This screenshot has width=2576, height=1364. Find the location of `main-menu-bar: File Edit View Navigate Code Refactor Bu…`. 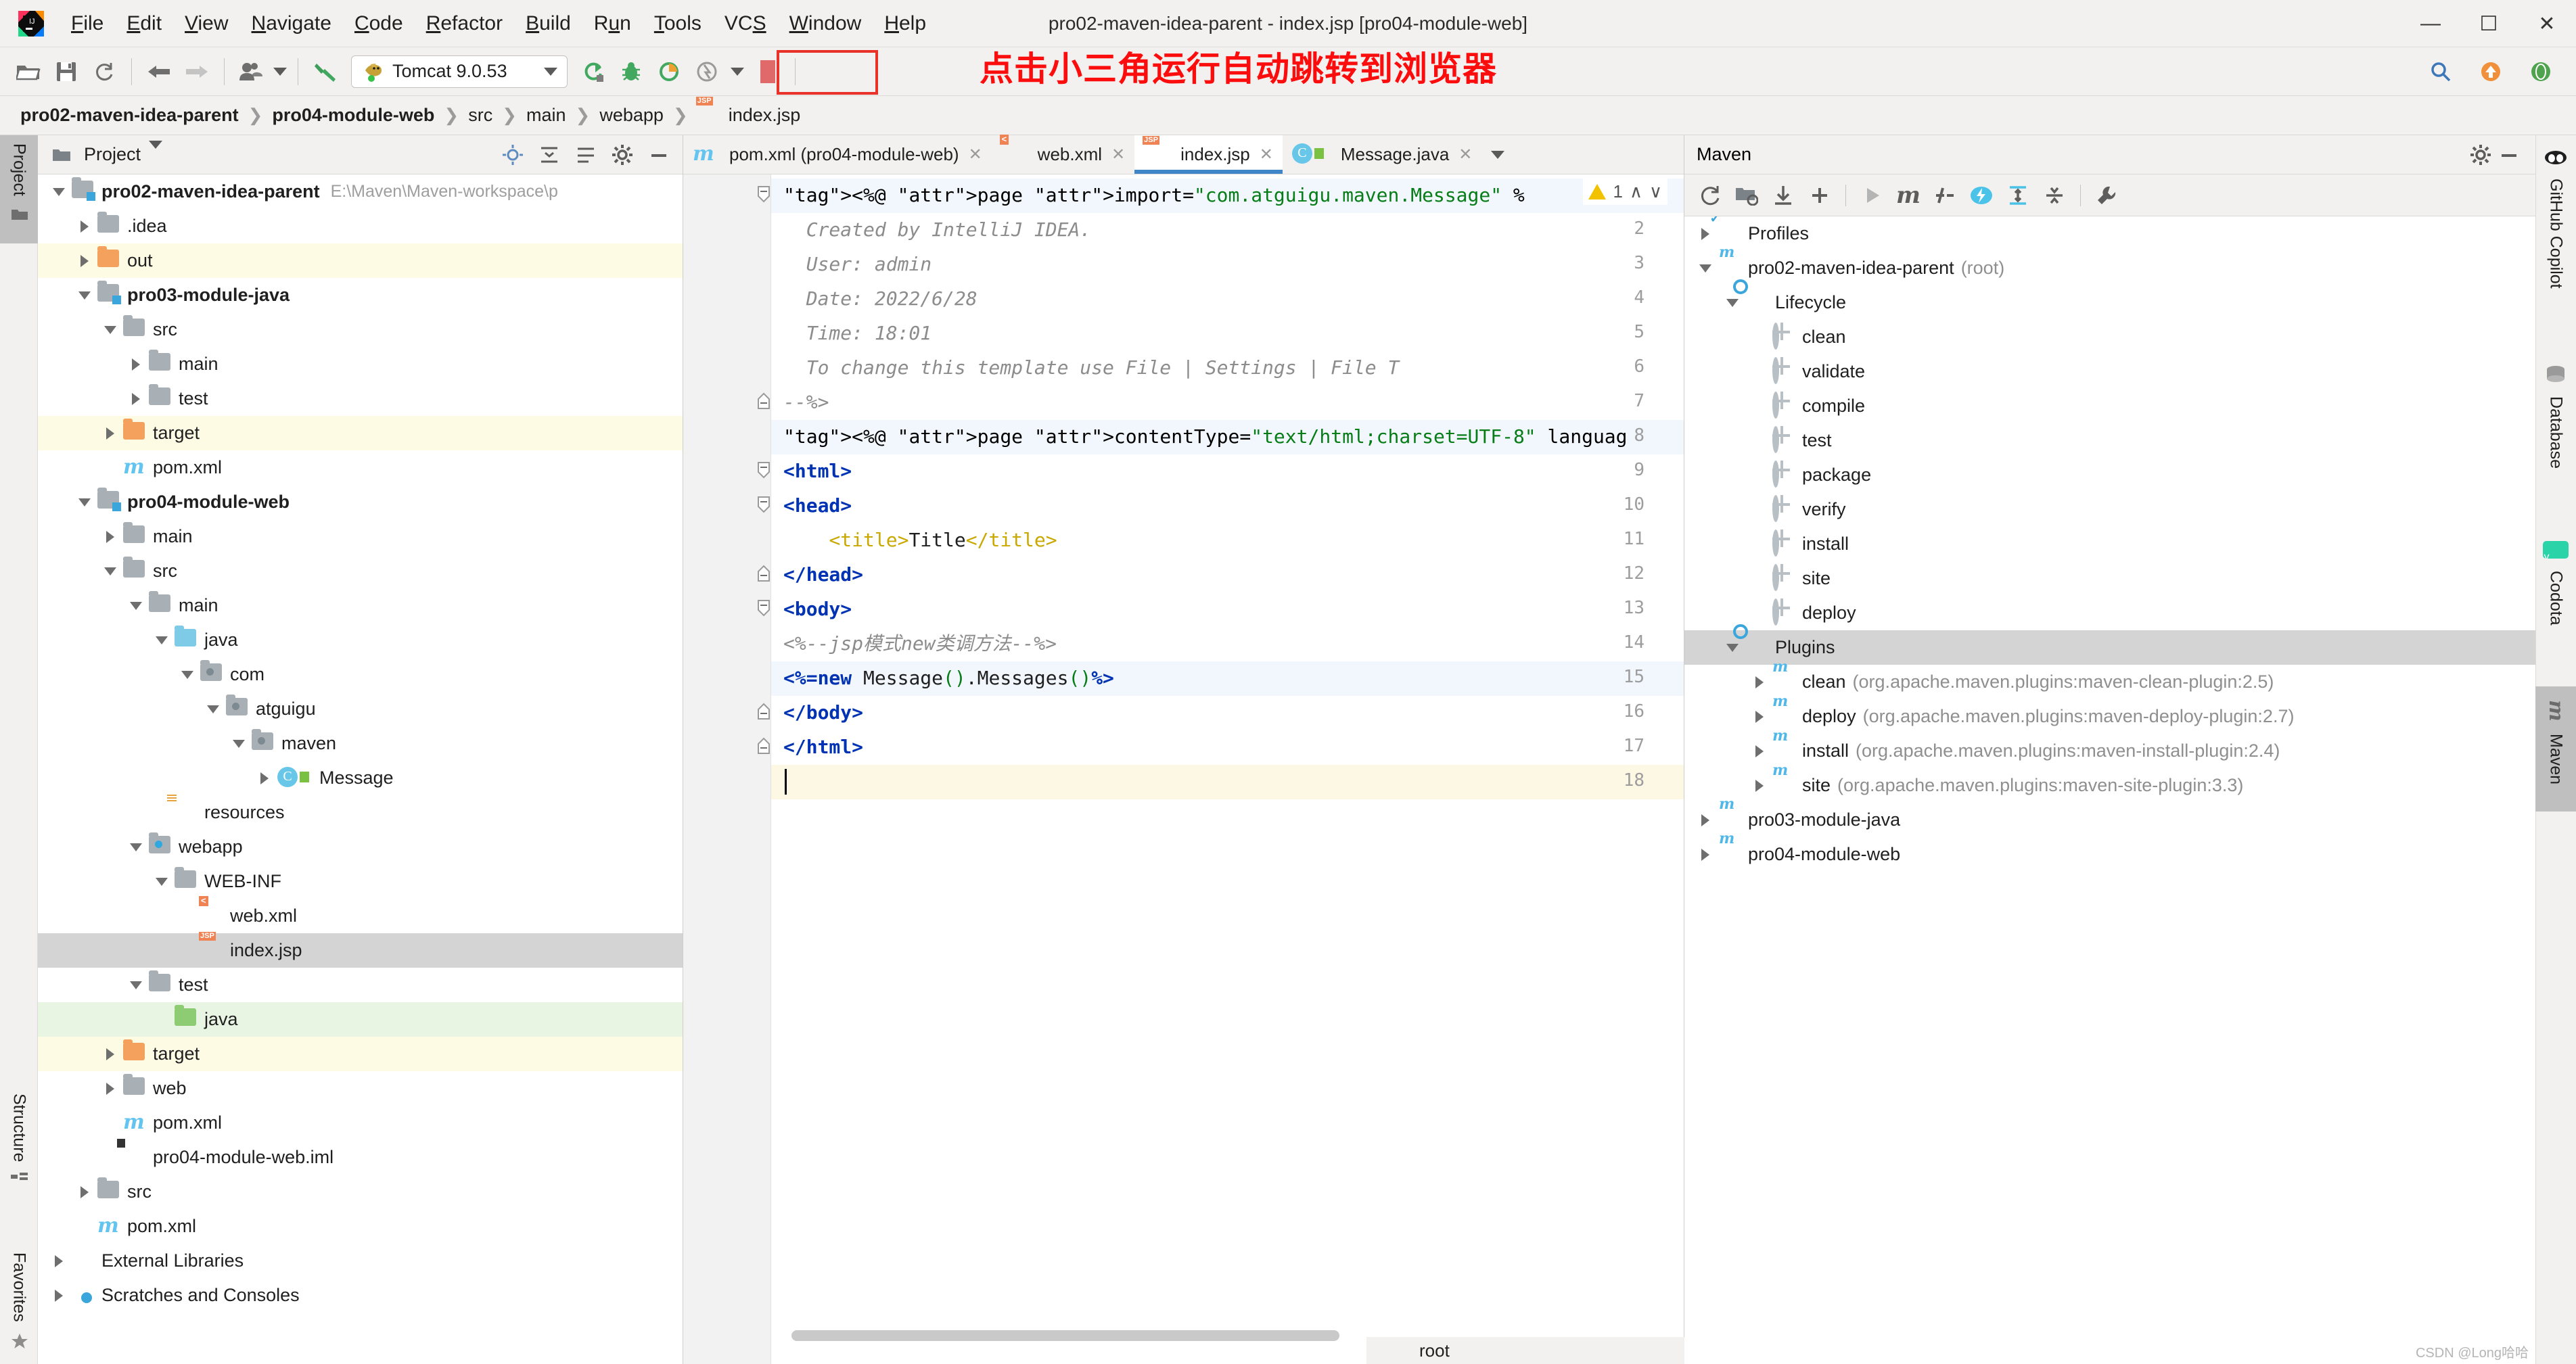

main-menu-bar: File Edit View Navigate Code Refactor Bu… is located at coordinates (499, 23).